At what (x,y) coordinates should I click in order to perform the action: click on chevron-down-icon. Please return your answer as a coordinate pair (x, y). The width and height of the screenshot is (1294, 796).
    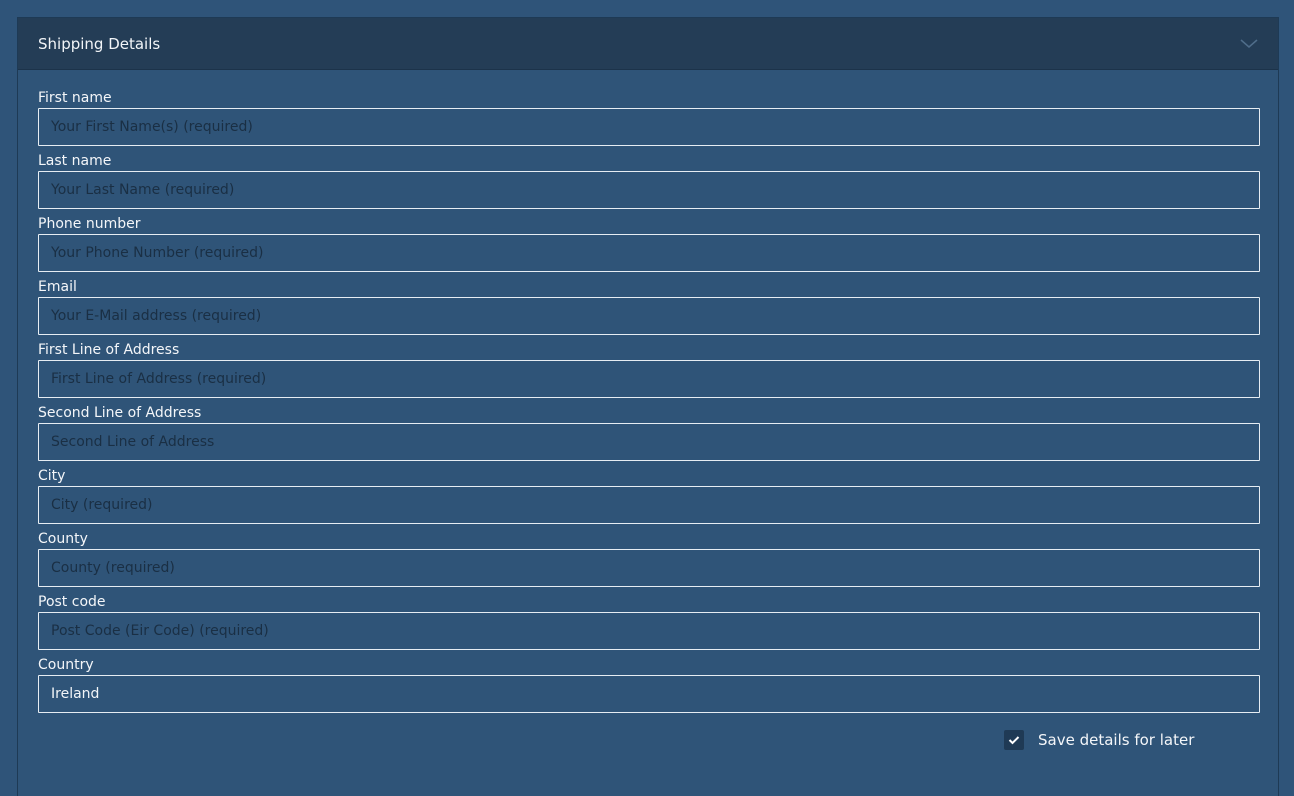
    Looking at the image, I should click on (1249, 44).